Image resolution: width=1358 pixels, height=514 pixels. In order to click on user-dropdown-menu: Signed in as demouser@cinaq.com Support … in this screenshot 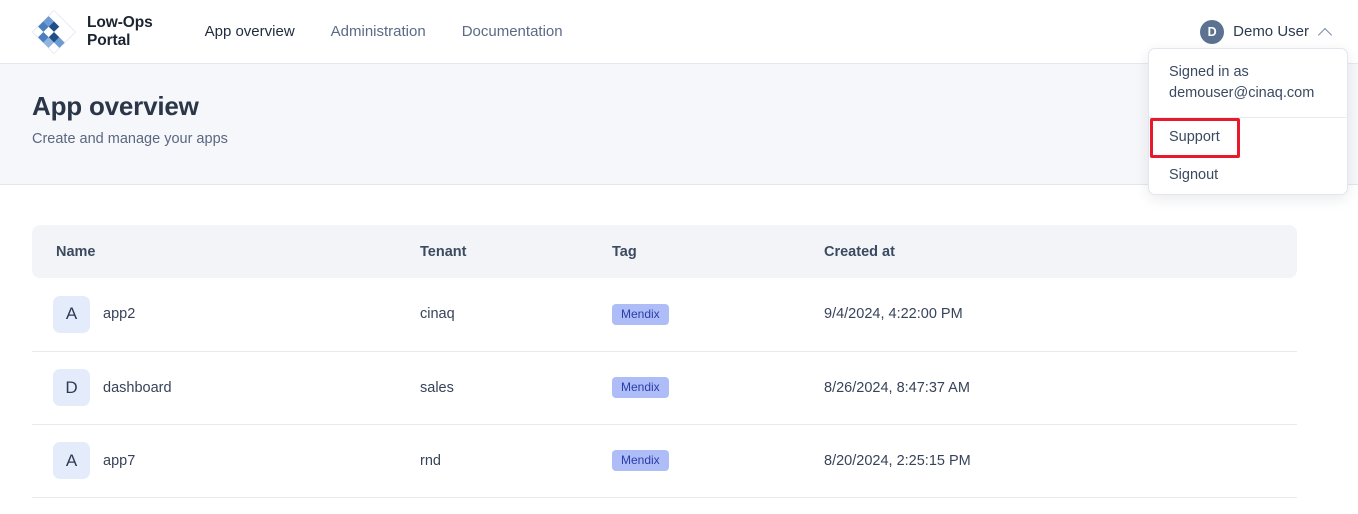, I will do `click(1248, 122)`.